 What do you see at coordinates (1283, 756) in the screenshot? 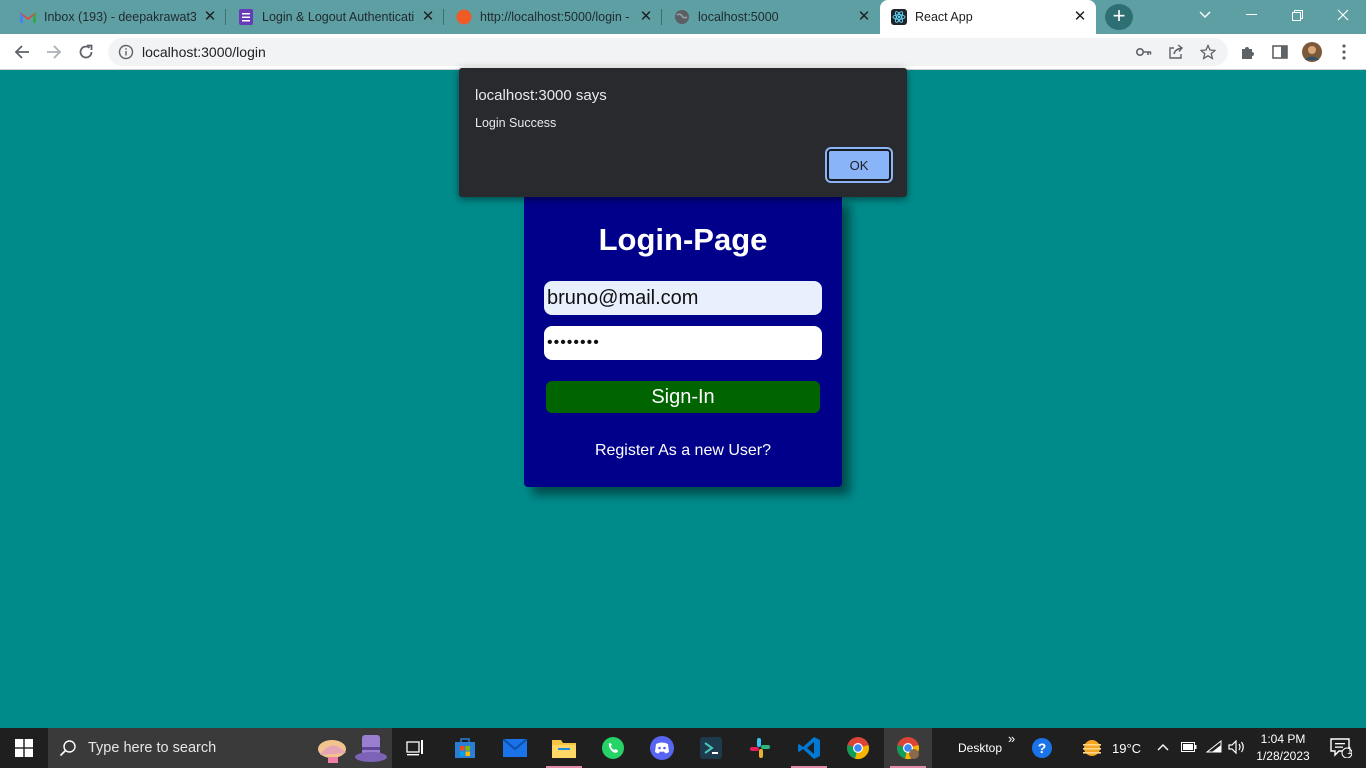
I see `clock-date: 1/28/2023` at bounding box center [1283, 756].